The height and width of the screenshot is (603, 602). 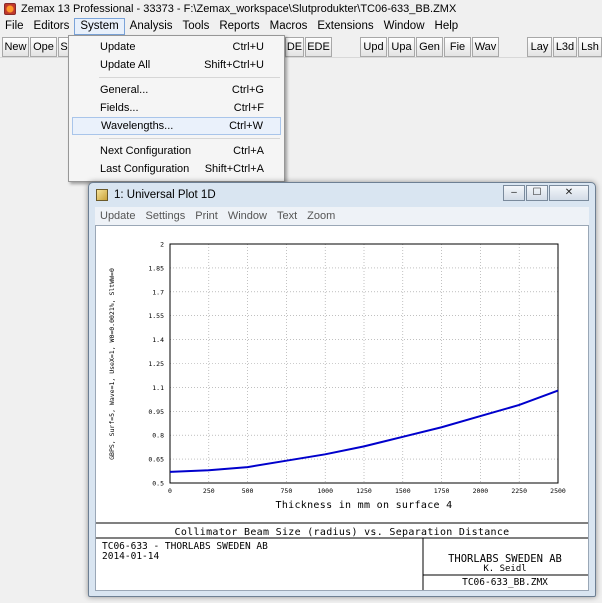 What do you see at coordinates (287, 216) in the screenshot?
I see `plot-menu-text: Text` at bounding box center [287, 216].